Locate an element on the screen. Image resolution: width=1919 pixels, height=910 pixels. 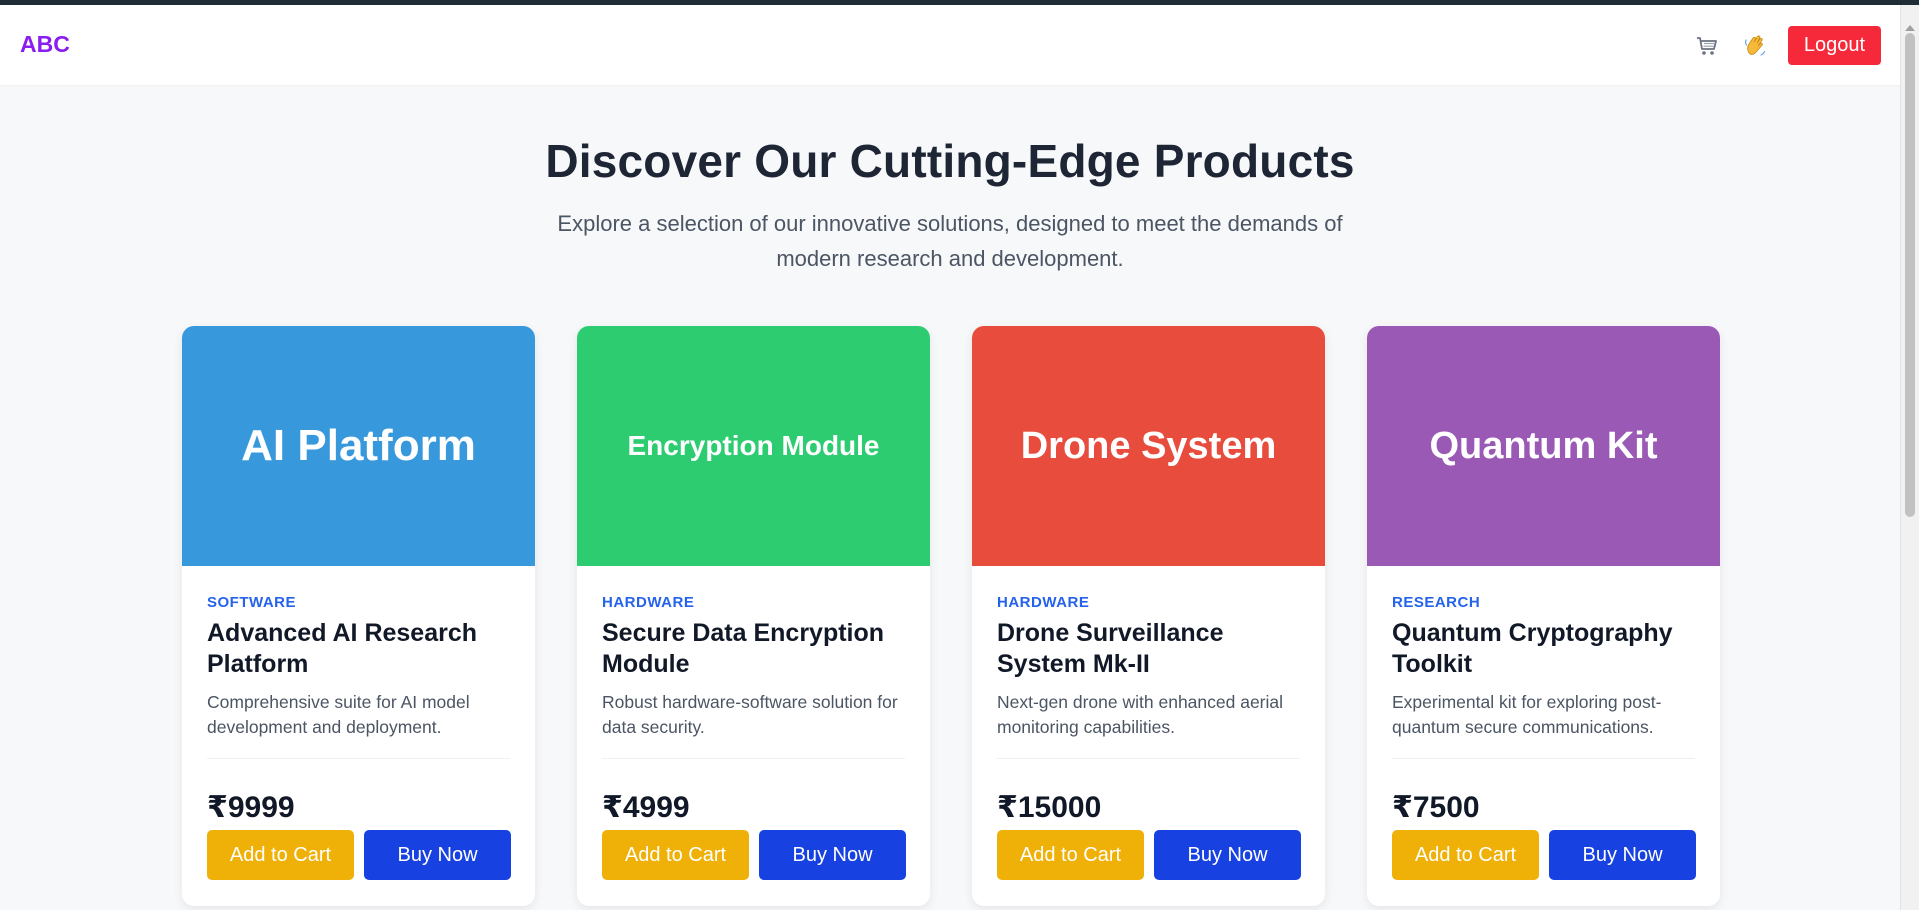
product-name: Quantum Cryptography Toolkit is located at coordinates (1542, 649).